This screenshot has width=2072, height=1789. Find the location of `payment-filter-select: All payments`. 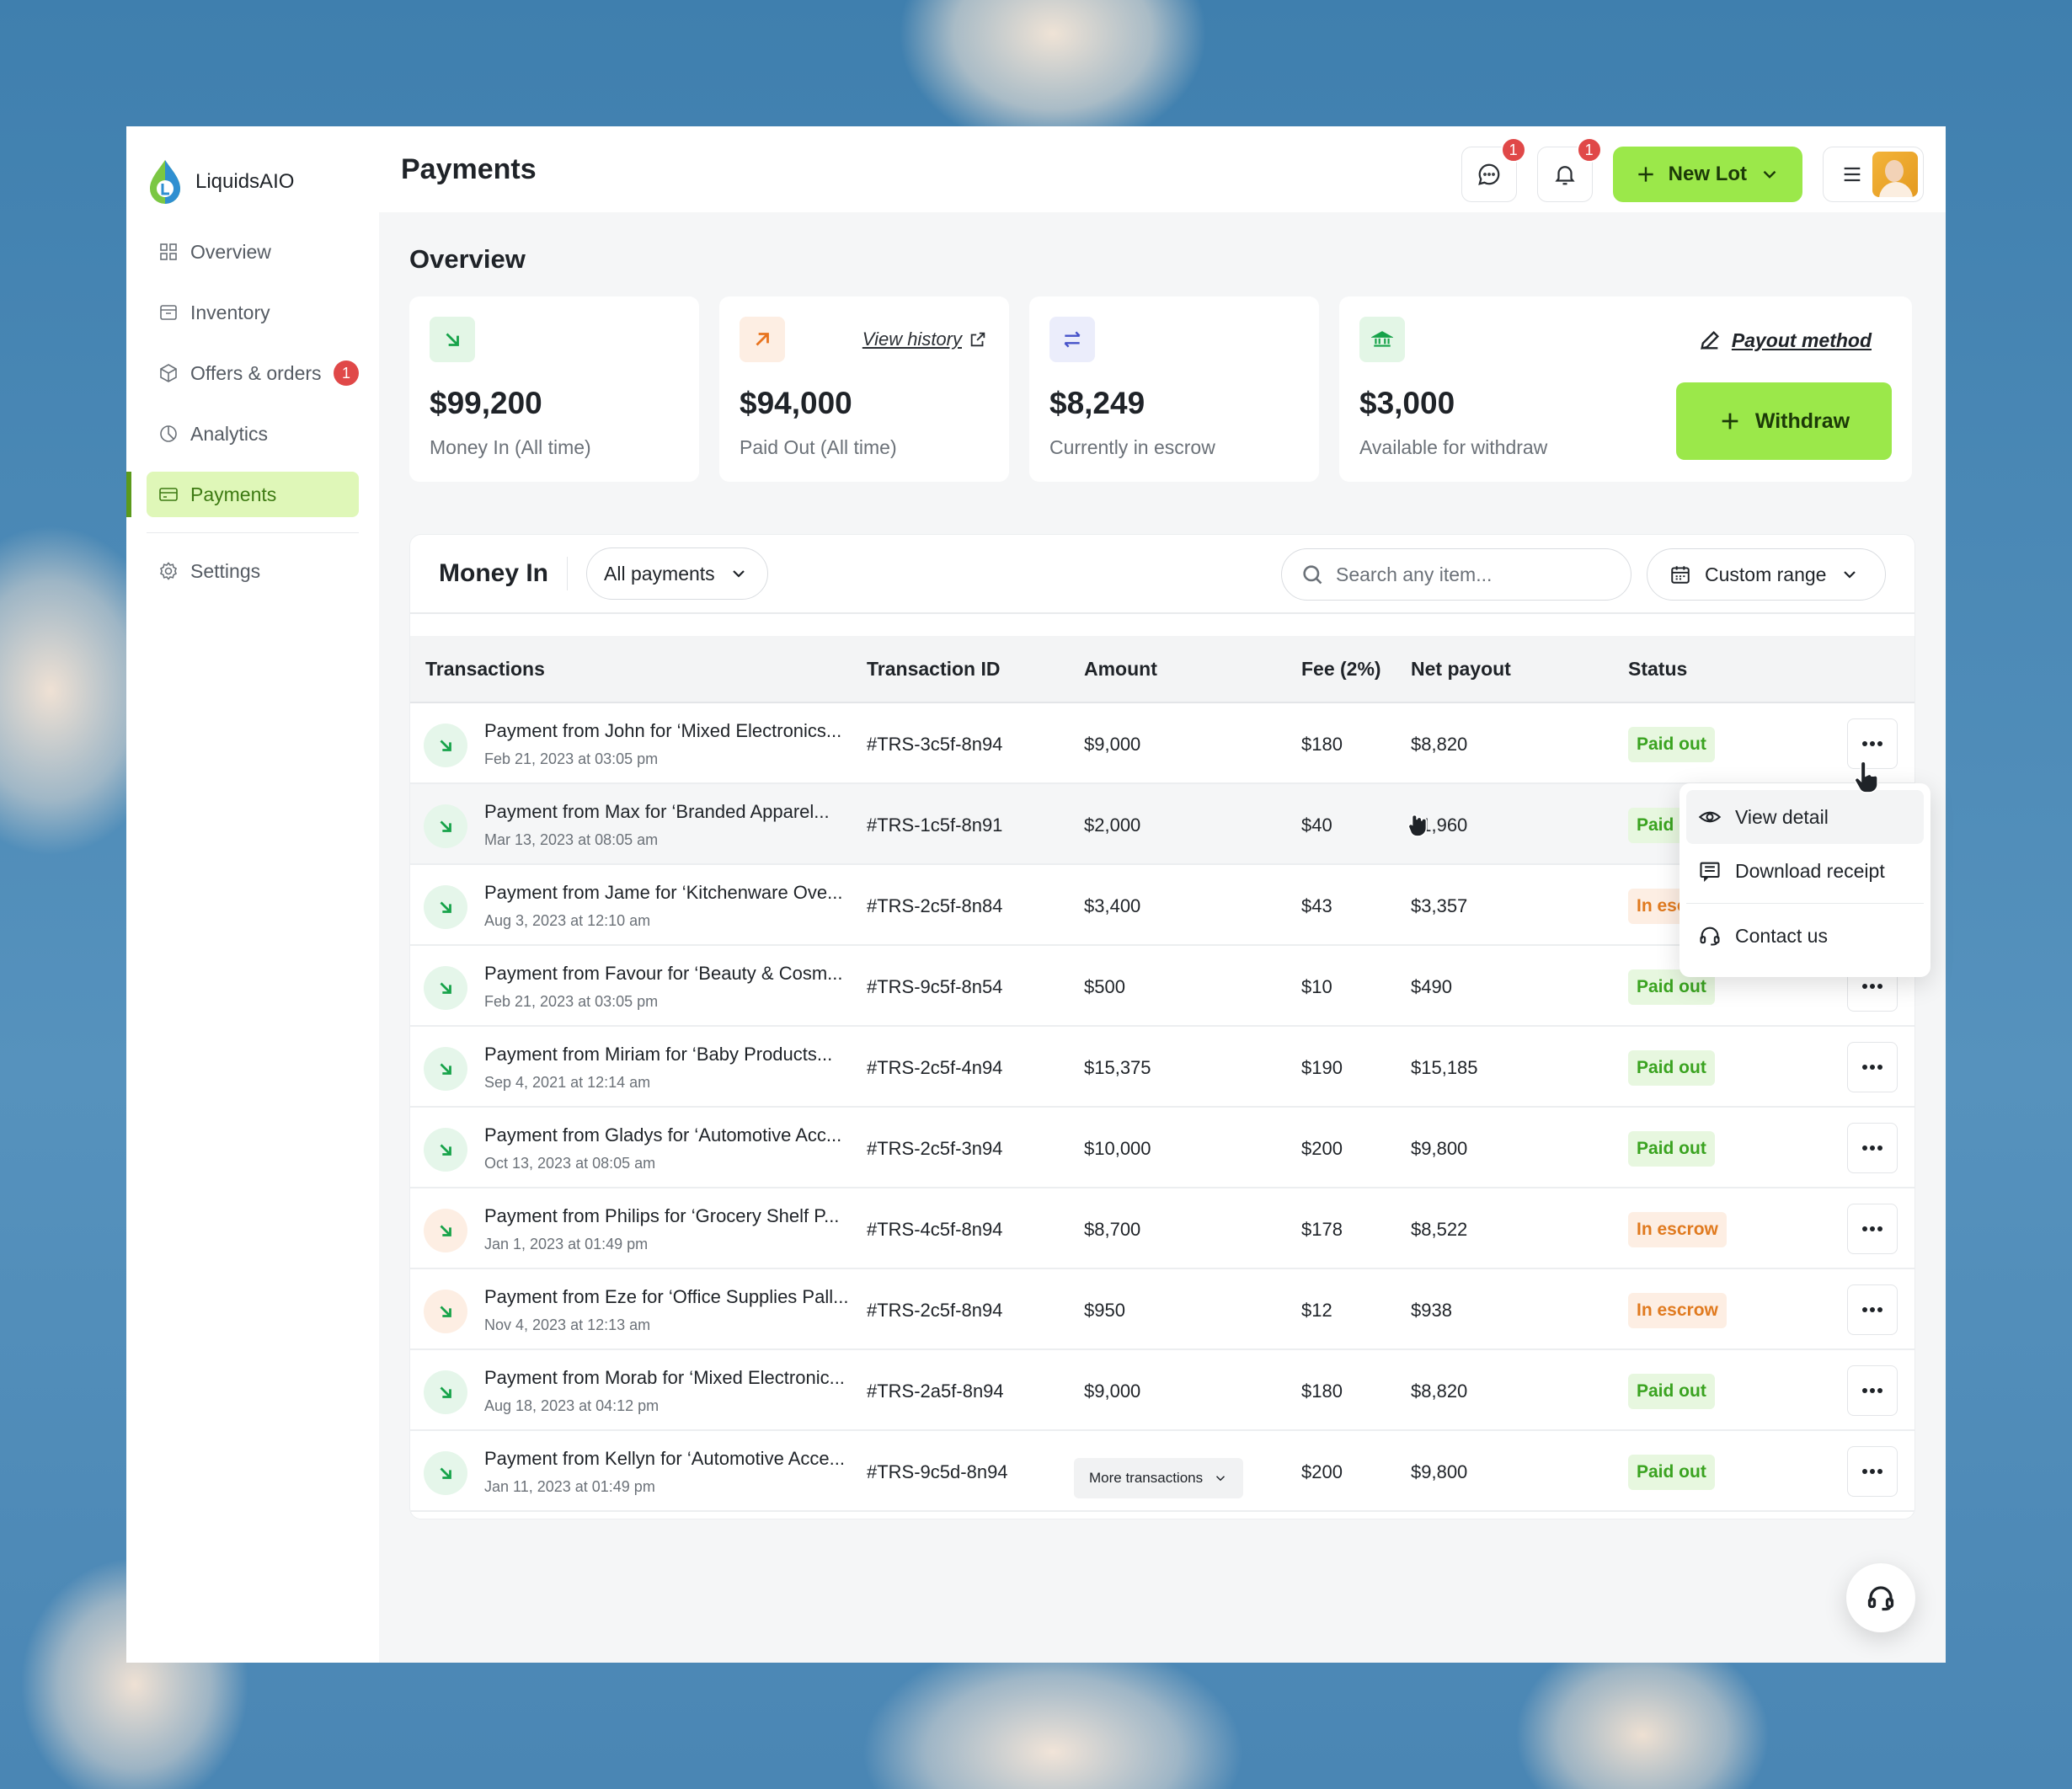

payment-filter-select: All payments is located at coordinates (677, 573).